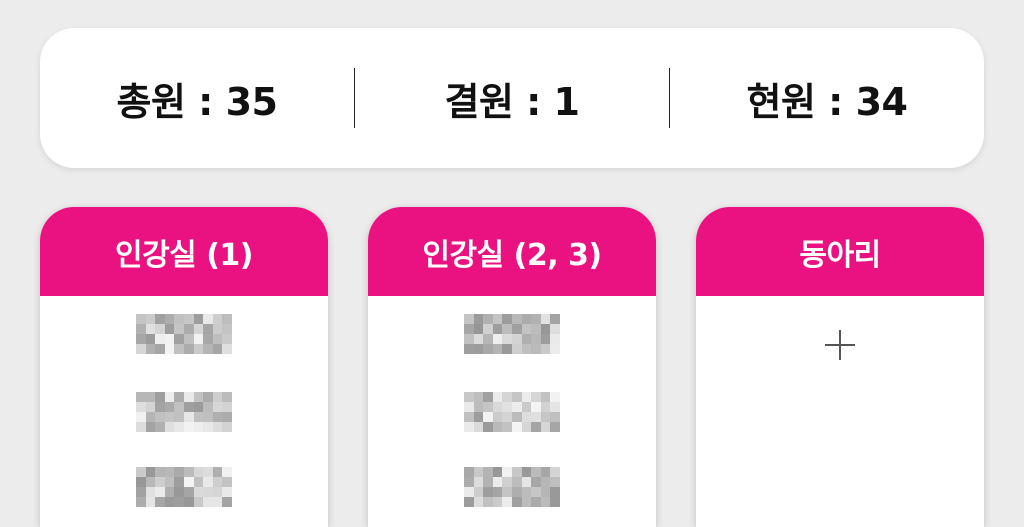  What do you see at coordinates (197, 101) in the screenshot?
I see `total-count: 총원 : 35` at bounding box center [197, 101].